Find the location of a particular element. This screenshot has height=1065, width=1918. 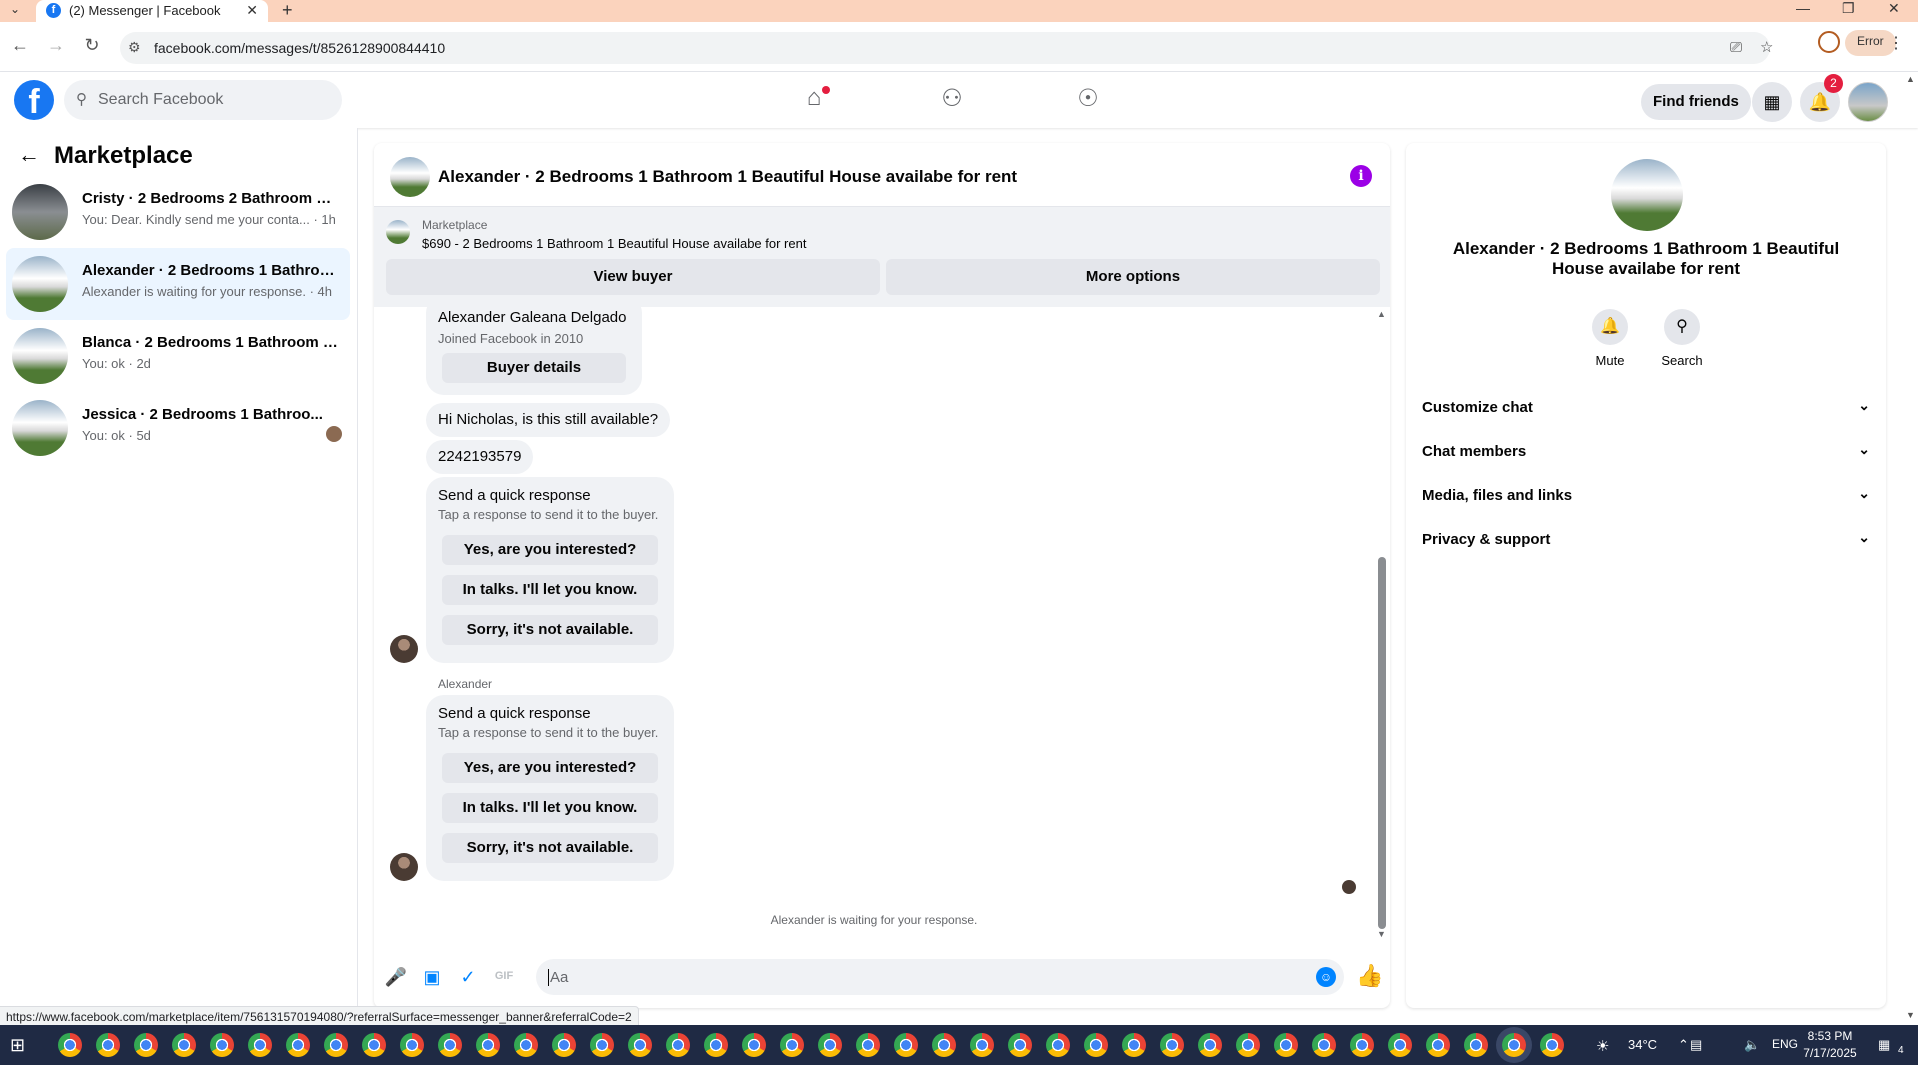

buyer-details-button: Buyer details is located at coordinates (534, 368).